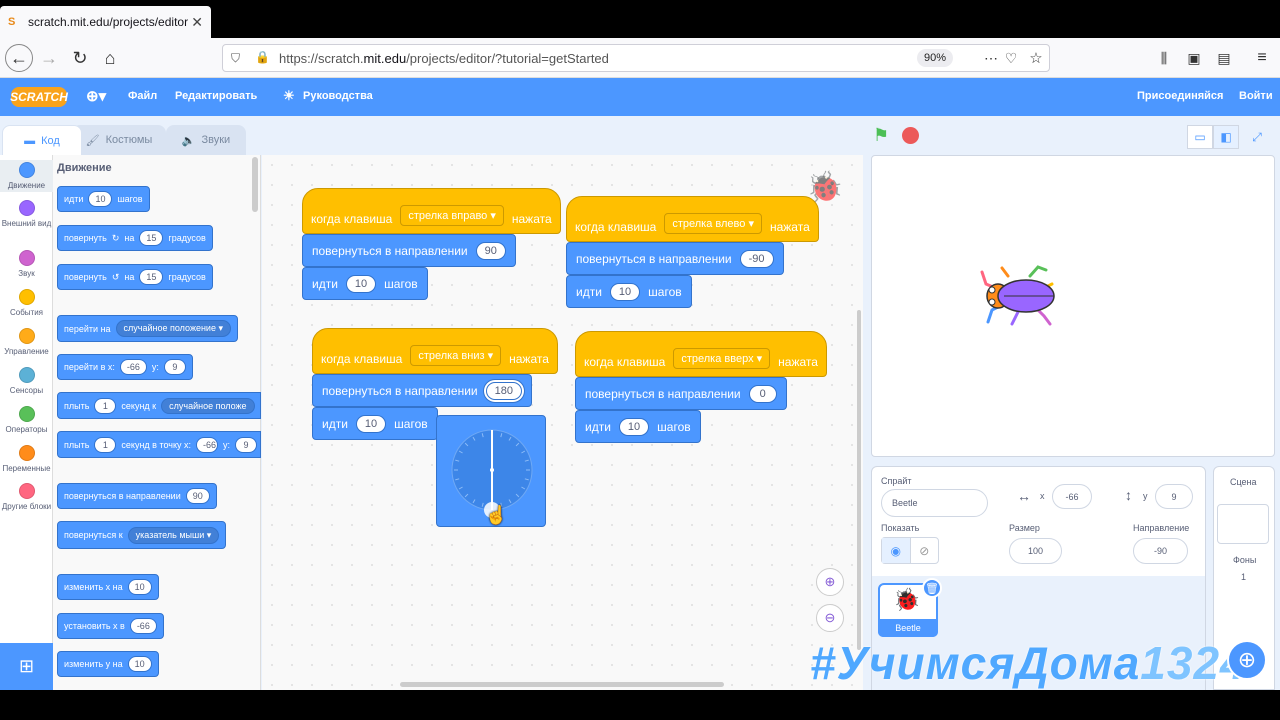 This screenshot has height=720, width=1280. I want to click on direction-input: -90, so click(756, 258).